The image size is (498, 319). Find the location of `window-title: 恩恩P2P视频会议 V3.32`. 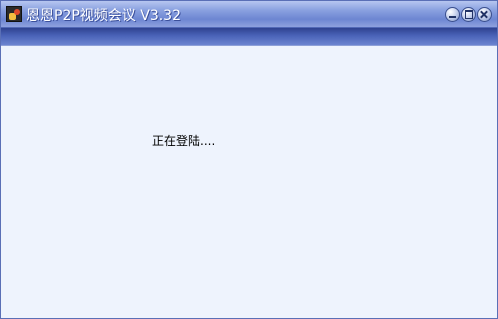

window-title: 恩恩P2P视频会议 V3.32 is located at coordinates (103, 16).